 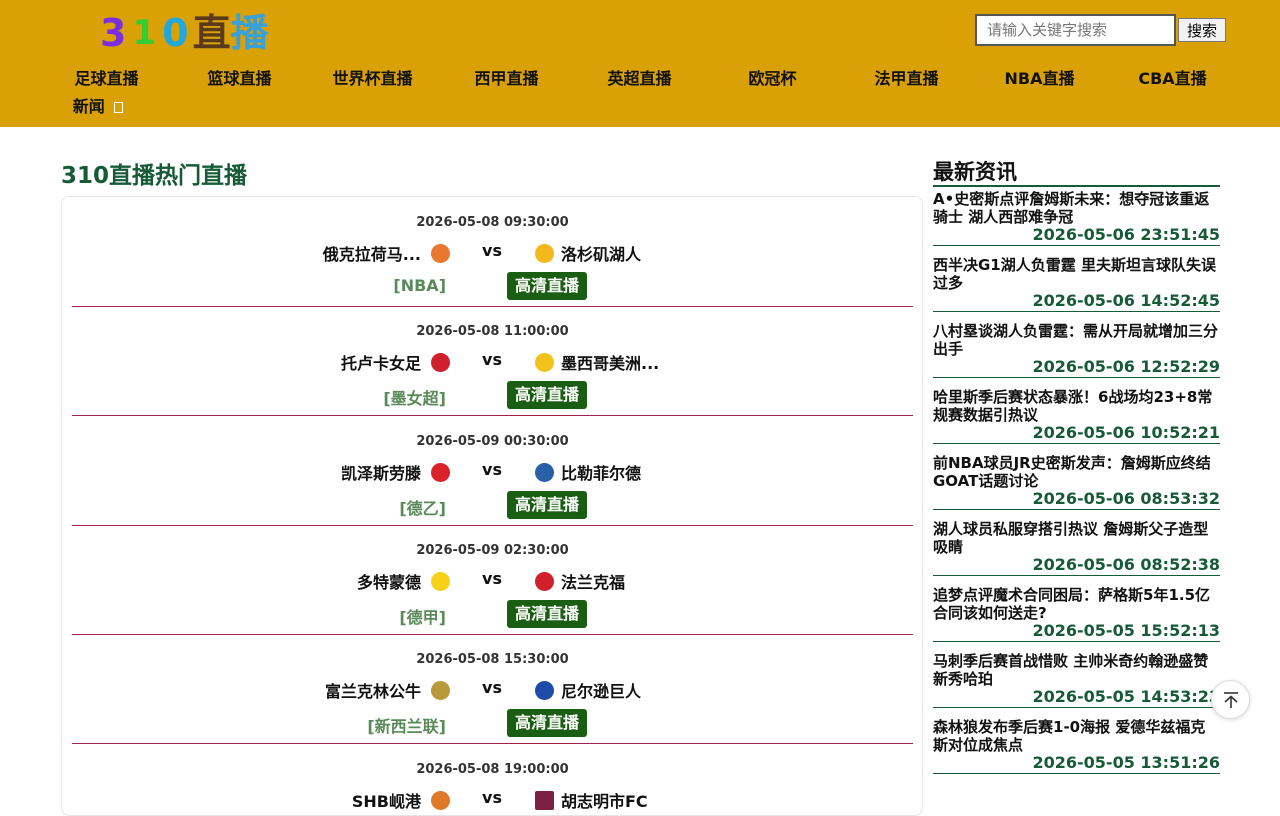 What do you see at coordinates (1126, 564) in the screenshot?
I see `news-time: 2026-05-06 08:52:38` at bounding box center [1126, 564].